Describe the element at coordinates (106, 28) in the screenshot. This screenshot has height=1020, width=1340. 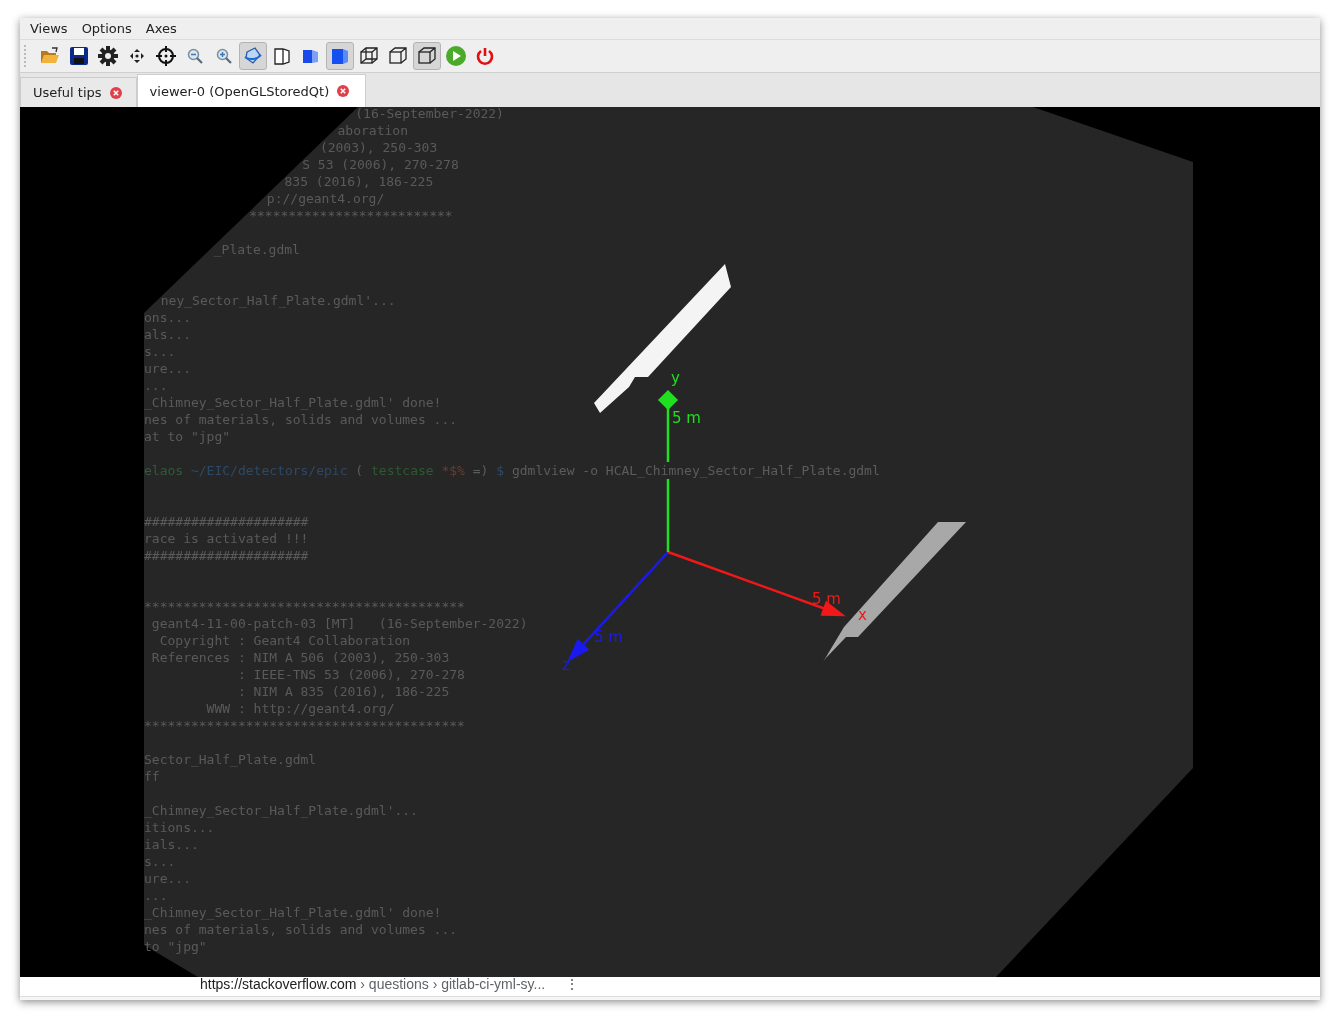
I see `menu-item: Options` at that location.